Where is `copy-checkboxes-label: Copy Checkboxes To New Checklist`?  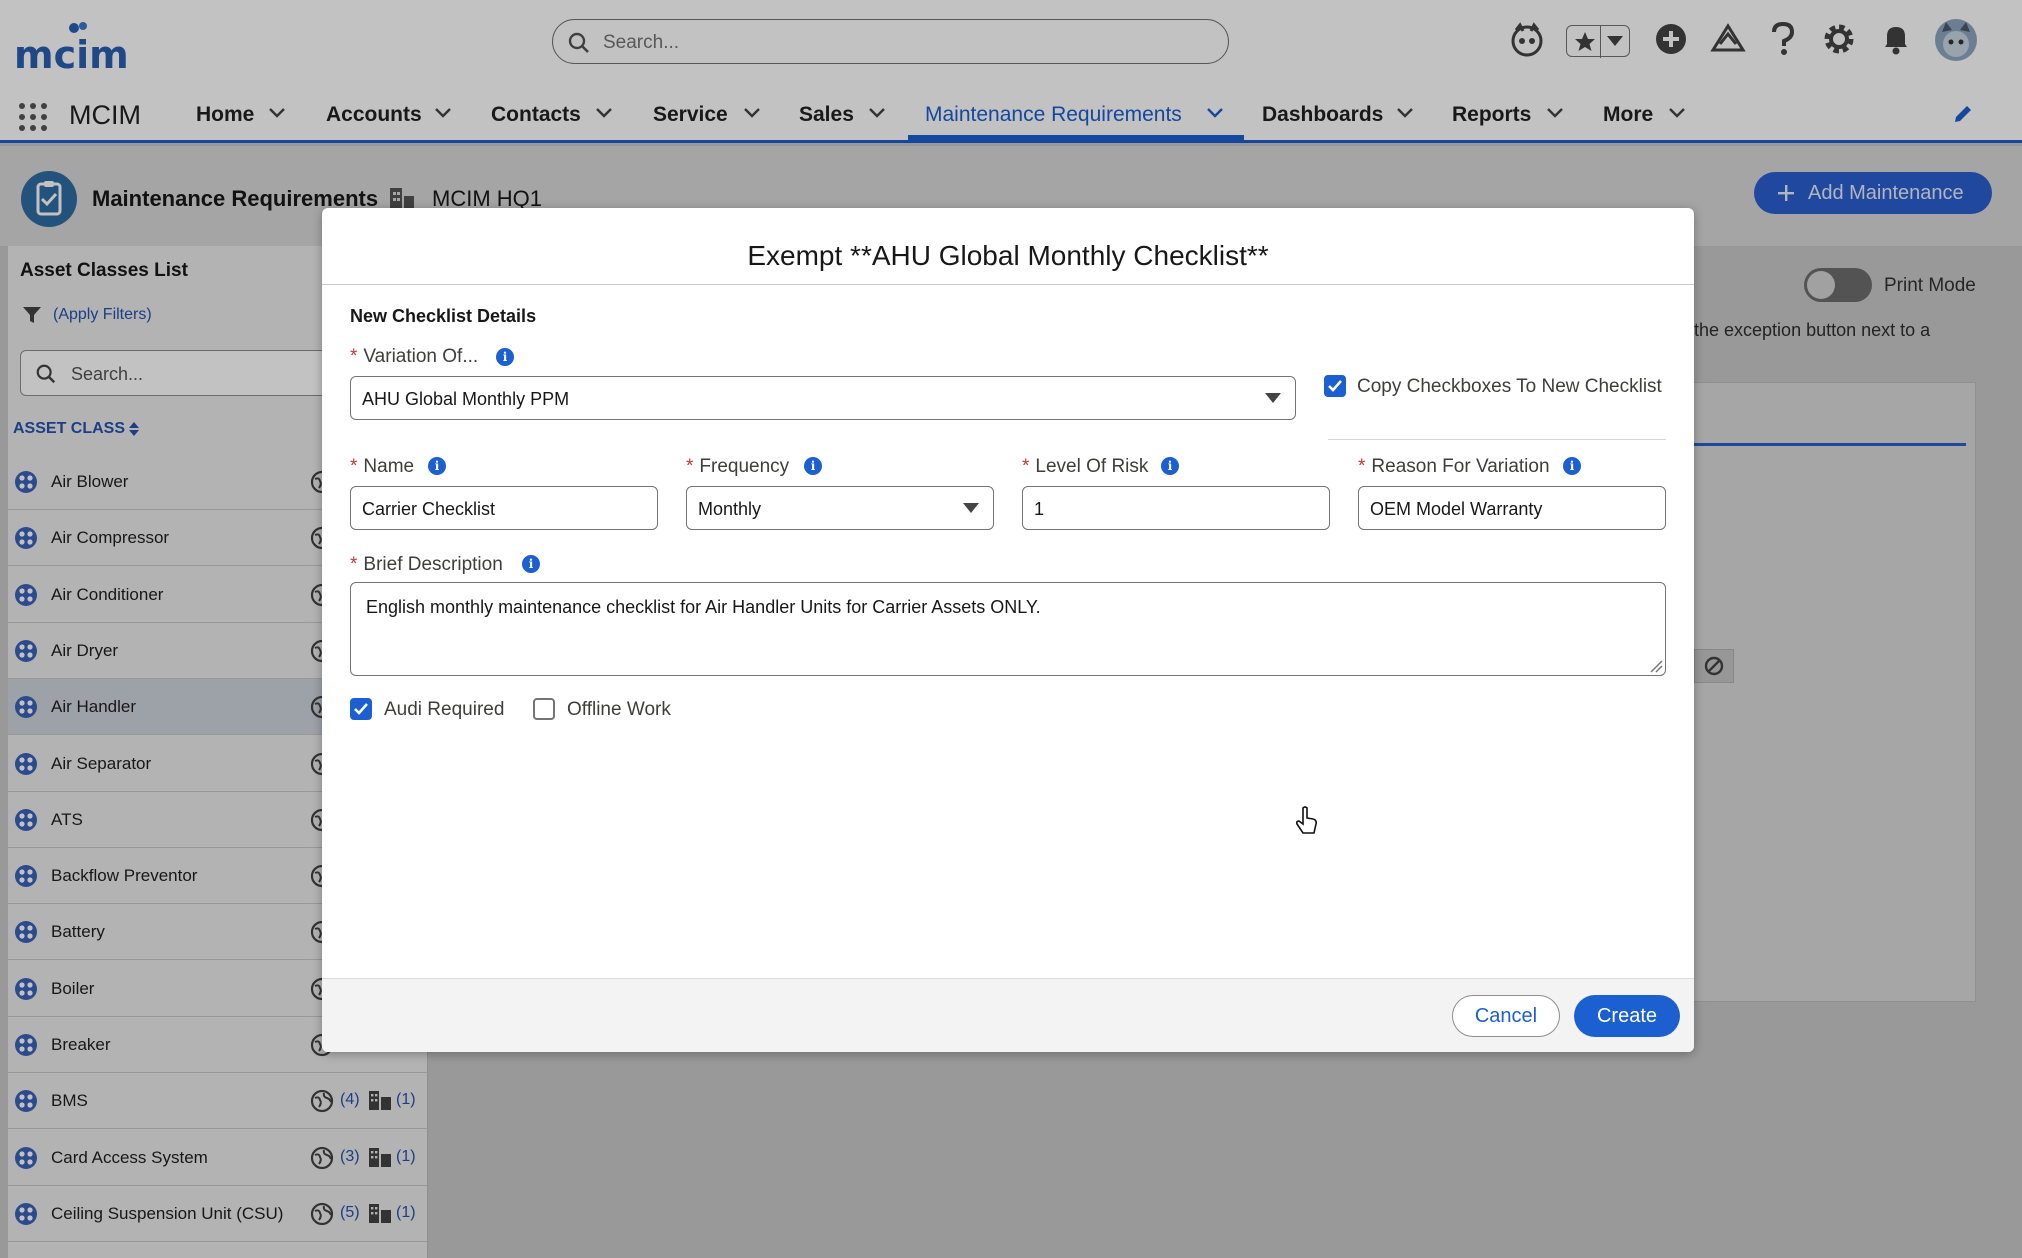 copy-checkboxes-label: Copy Checkboxes To New Checklist is located at coordinates (1509, 386).